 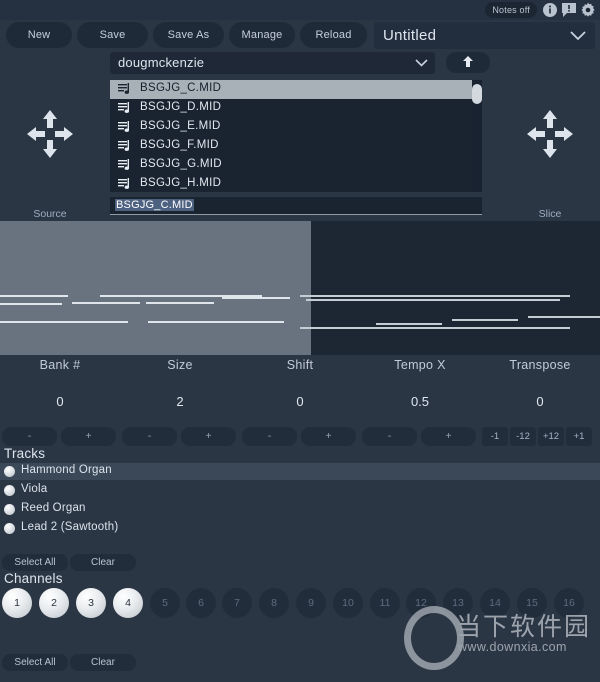 What do you see at coordinates (128, 603) in the screenshot?
I see `channel-button-4: 4` at bounding box center [128, 603].